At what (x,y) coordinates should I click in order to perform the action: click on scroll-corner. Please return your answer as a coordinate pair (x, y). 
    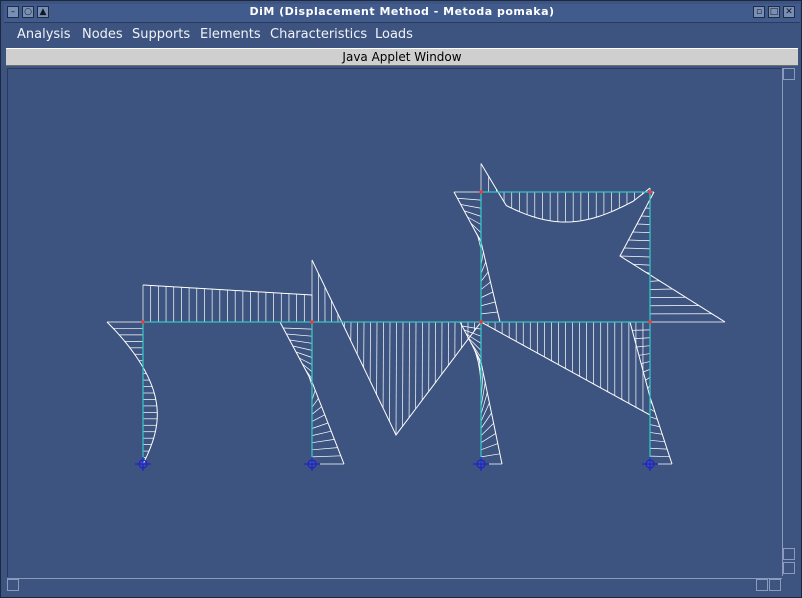
    Looking at the image, I should click on (789, 585).